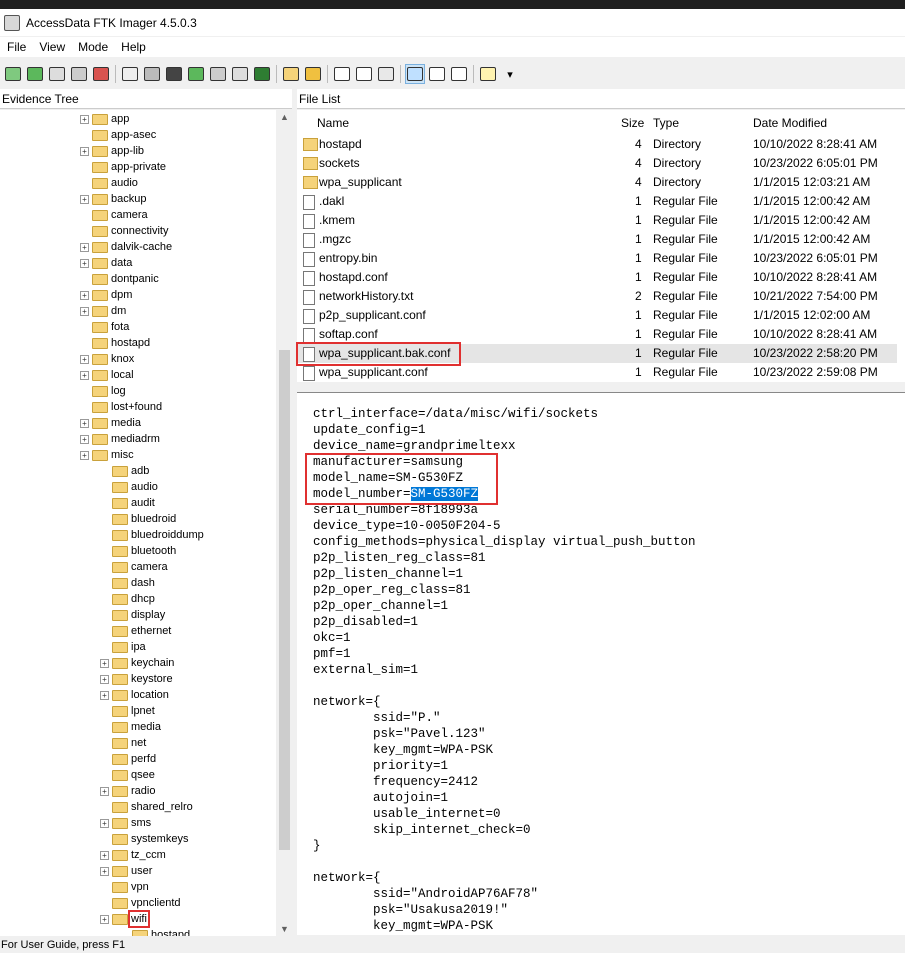 The height and width of the screenshot is (953, 905). What do you see at coordinates (130, 727) in the screenshot?
I see `tree-node: media` at bounding box center [130, 727].